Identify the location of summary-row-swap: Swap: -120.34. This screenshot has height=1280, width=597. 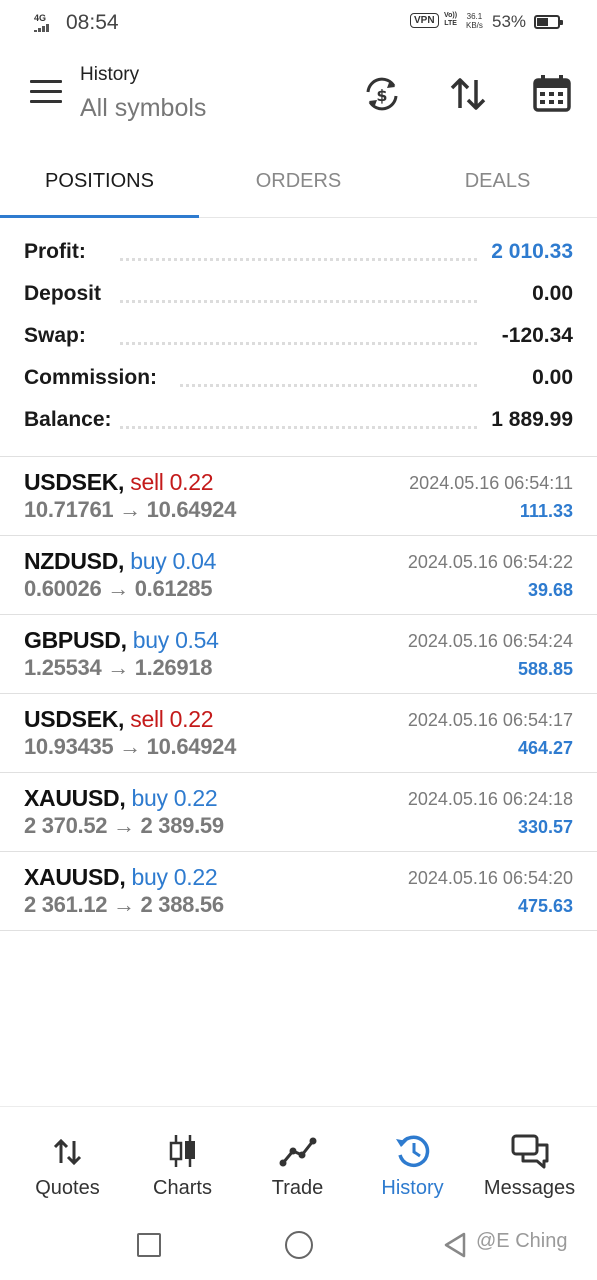
(298, 337).